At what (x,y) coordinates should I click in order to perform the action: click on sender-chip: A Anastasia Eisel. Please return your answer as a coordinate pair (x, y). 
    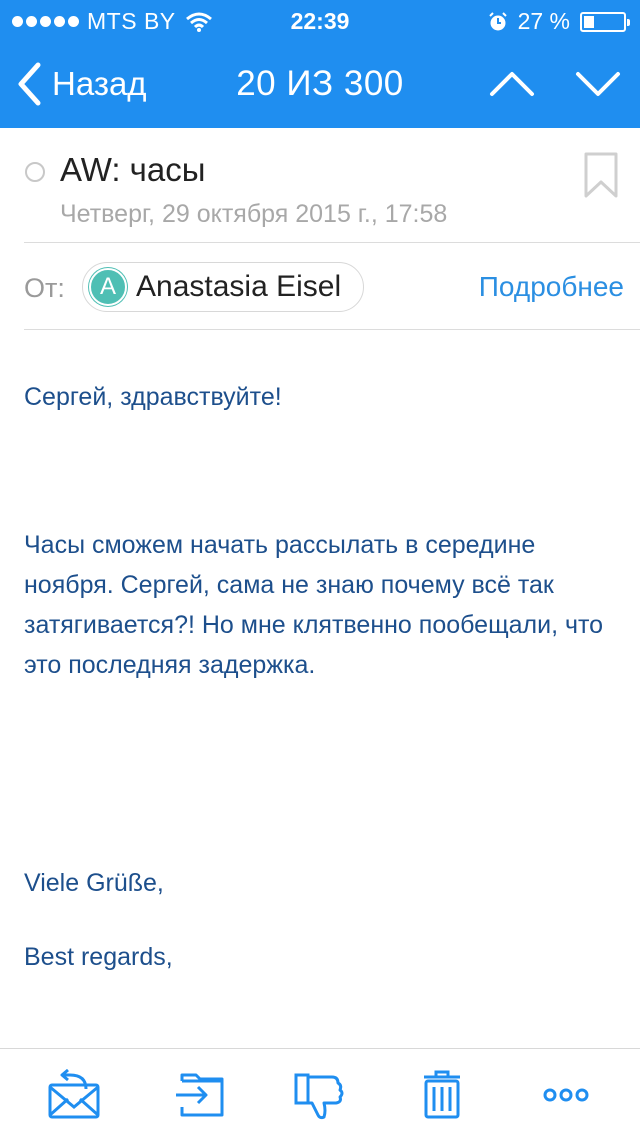
    Looking at the image, I should click on (223, 287).